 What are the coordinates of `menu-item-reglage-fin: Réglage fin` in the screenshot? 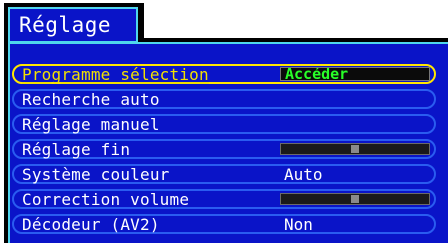 It's located at (224, 149).